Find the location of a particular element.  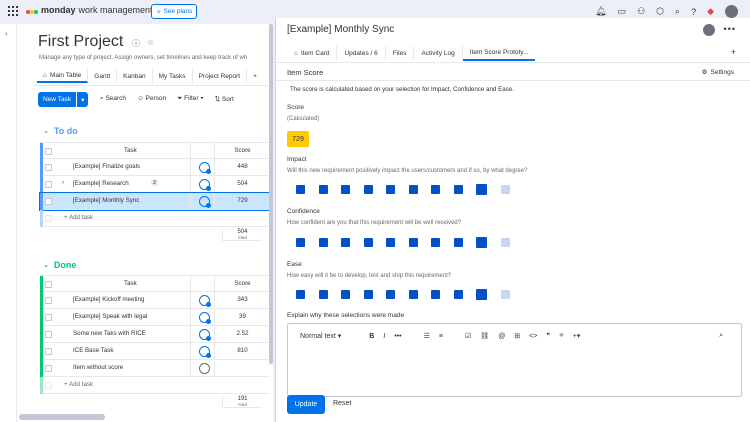

score-cell: 39 is located at coordinates (242, 316).